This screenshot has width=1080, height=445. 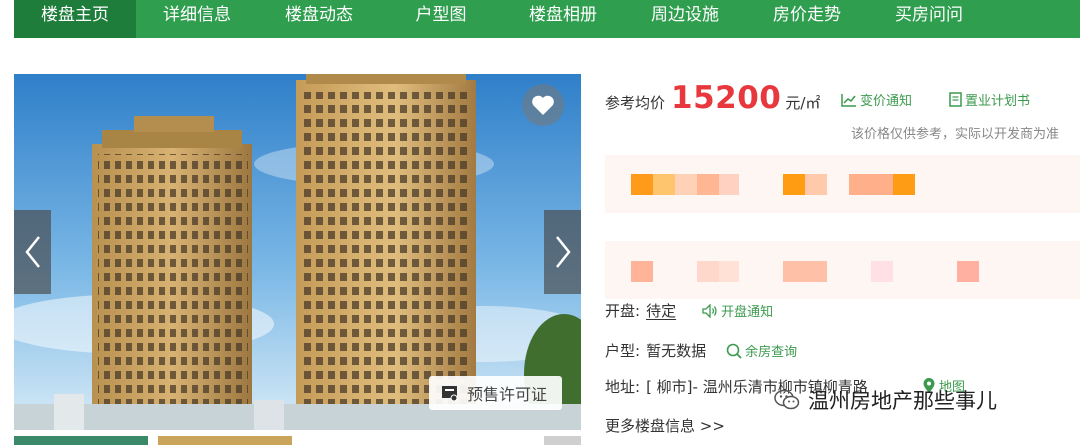 I want to click on price-unit: 元/㎡, so click(x=803, y=103).